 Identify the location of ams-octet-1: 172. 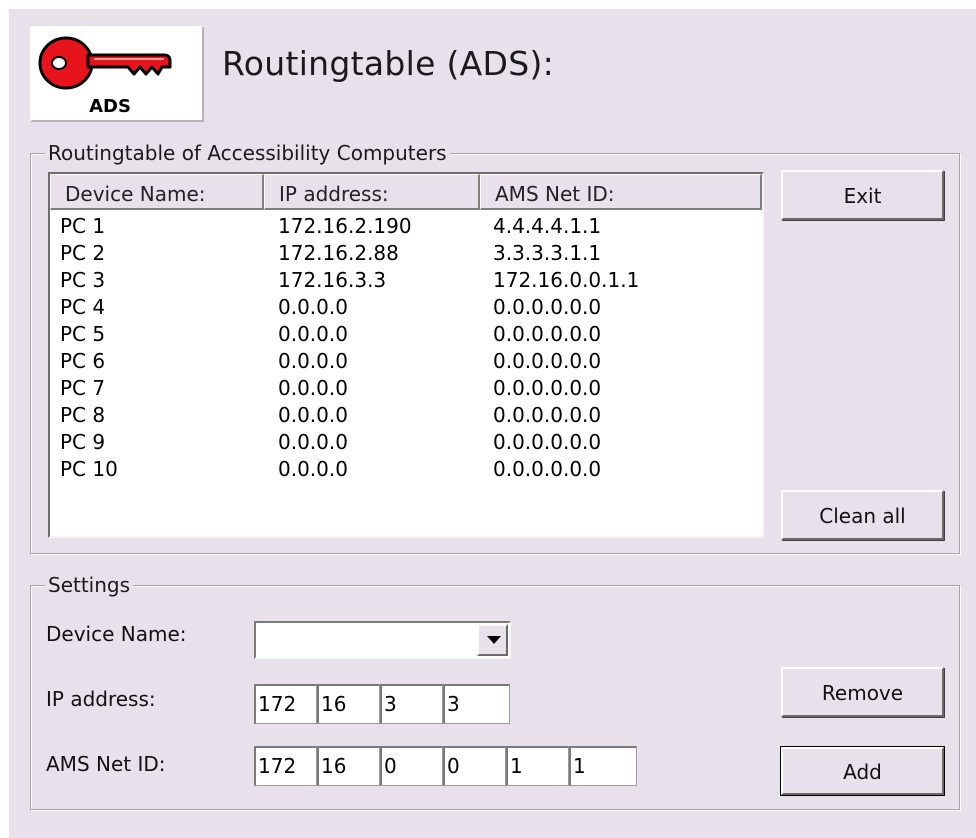
(285, 766).